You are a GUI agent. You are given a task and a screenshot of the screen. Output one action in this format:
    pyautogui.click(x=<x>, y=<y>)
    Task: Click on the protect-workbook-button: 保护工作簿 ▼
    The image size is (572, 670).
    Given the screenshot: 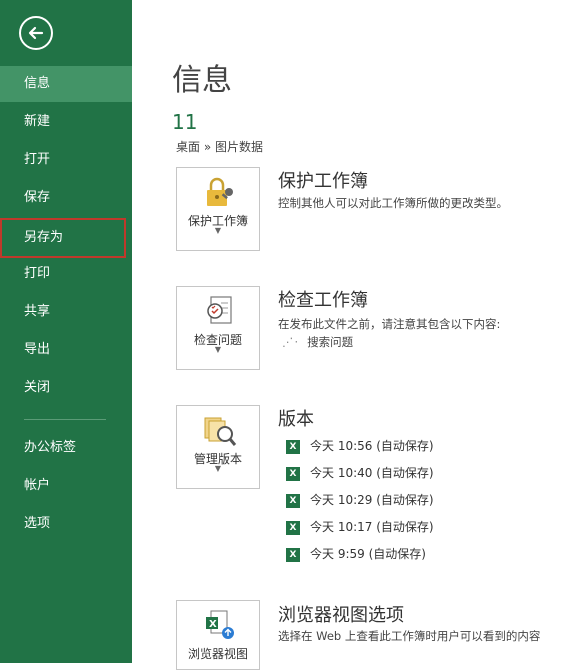 What is the action you would take?
    pyautogui.click(x=218, y=209)
    